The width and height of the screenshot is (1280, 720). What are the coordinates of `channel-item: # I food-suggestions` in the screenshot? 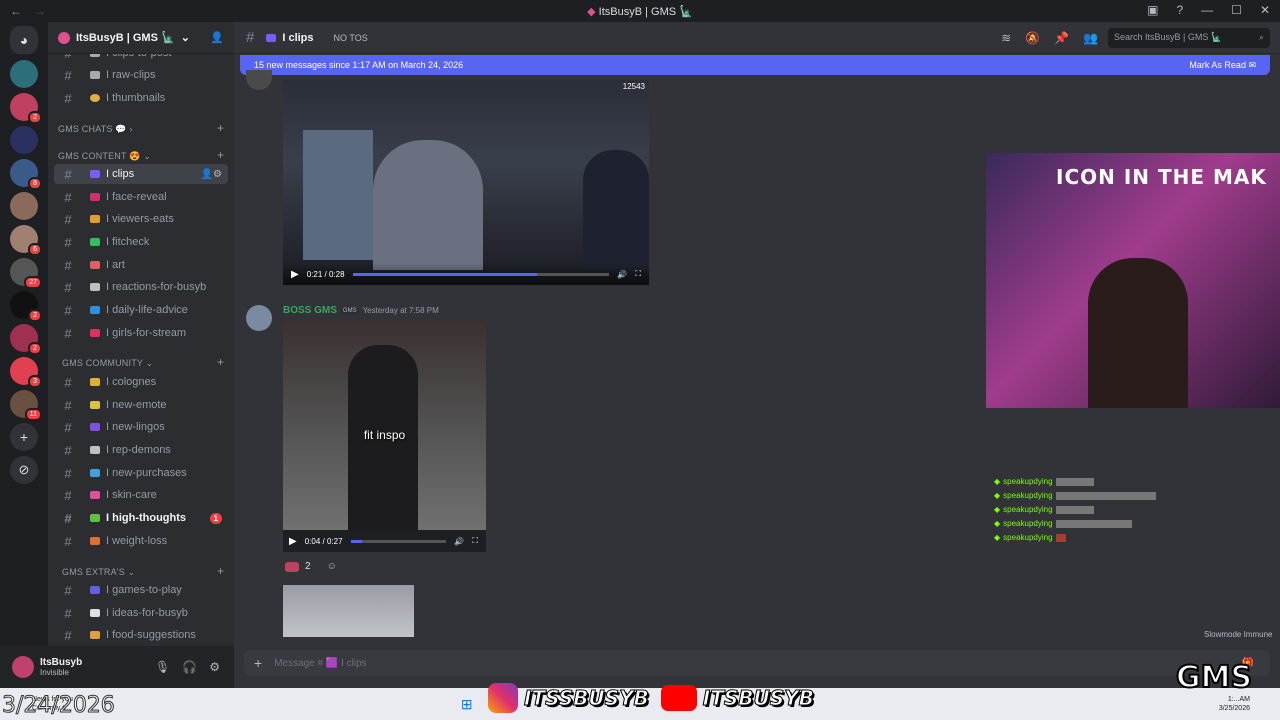 It's located at (141, 635).